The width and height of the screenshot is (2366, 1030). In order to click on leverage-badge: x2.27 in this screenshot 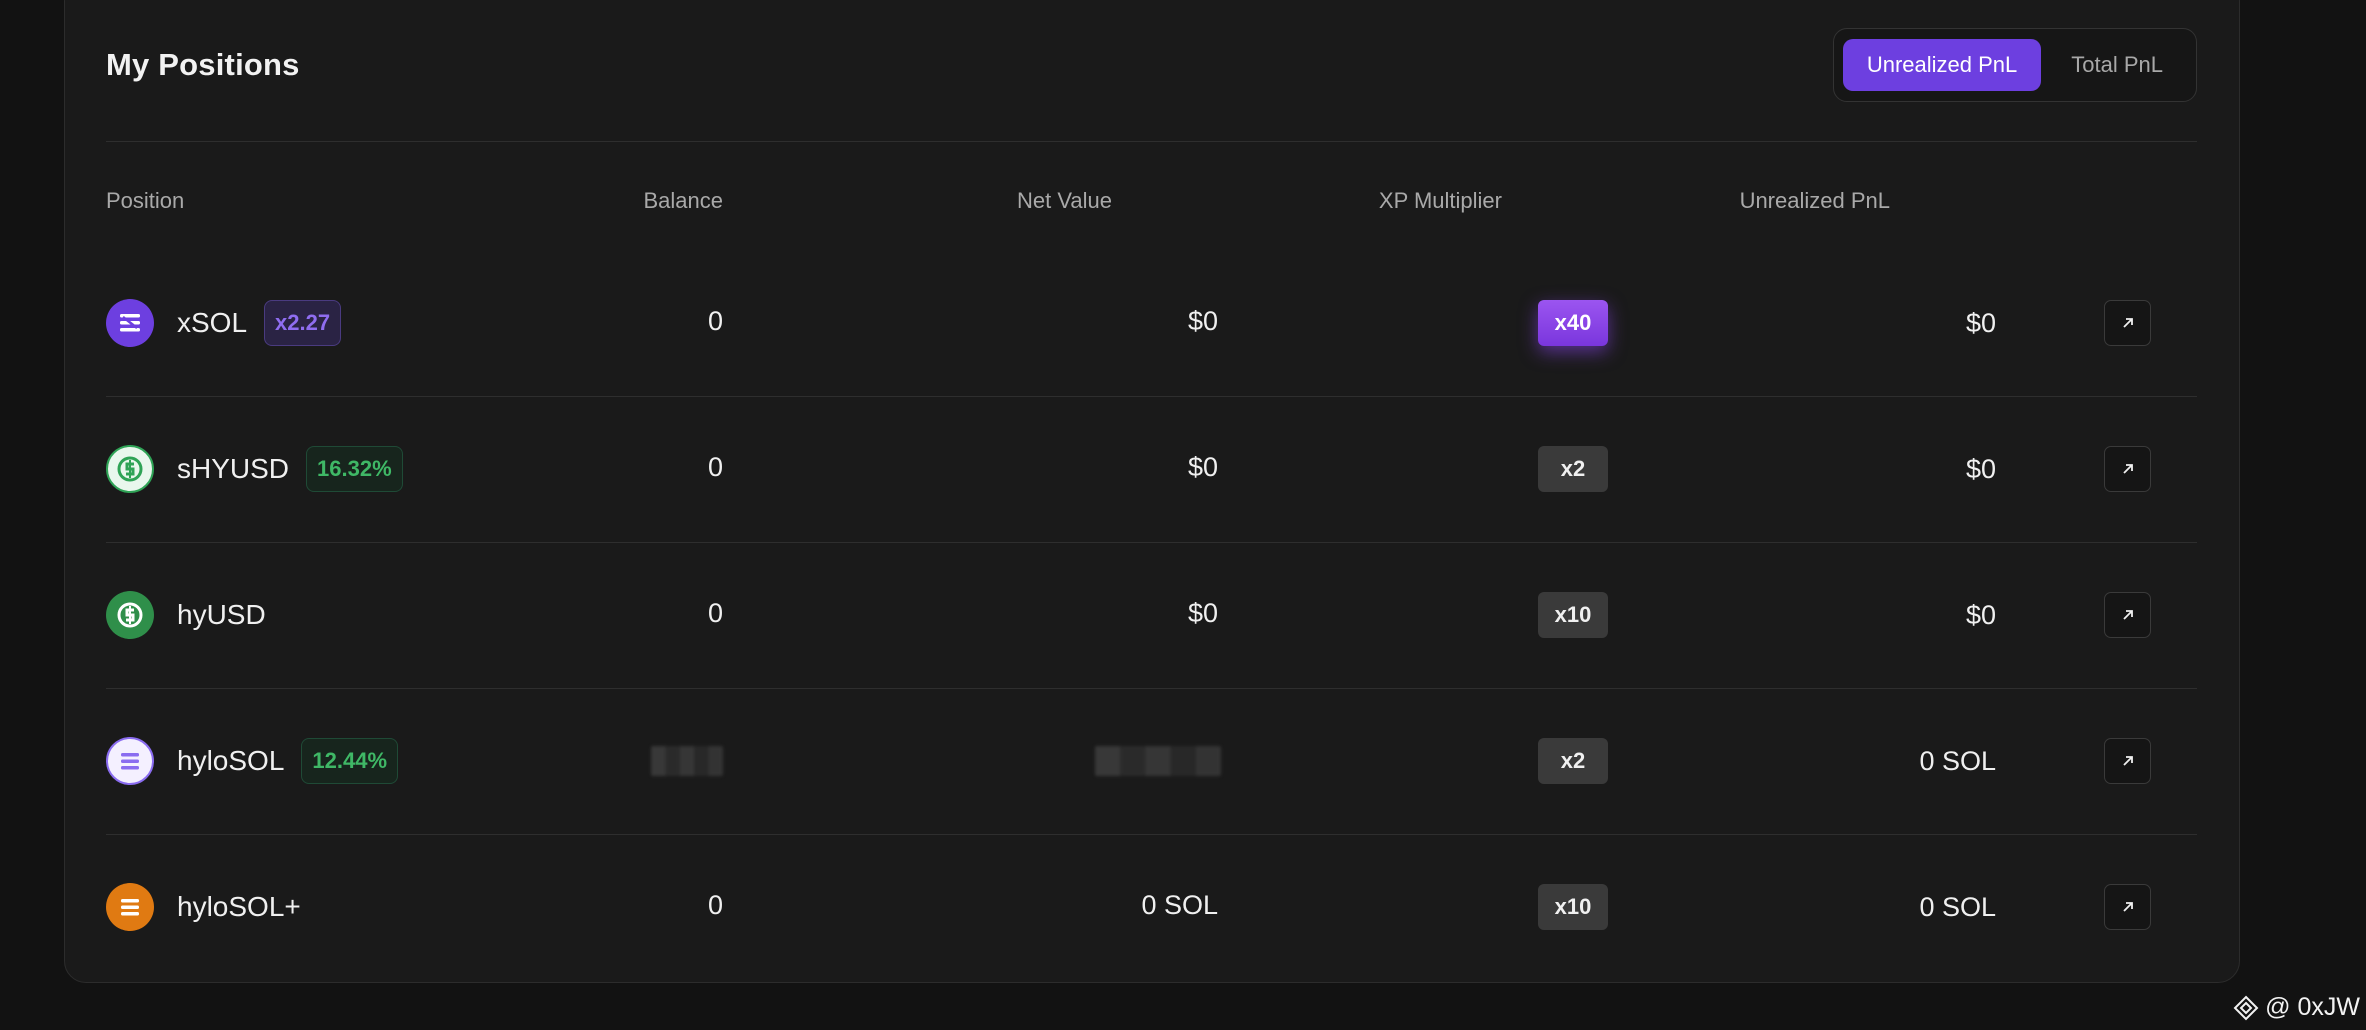, I will do `click(303, 323)`.